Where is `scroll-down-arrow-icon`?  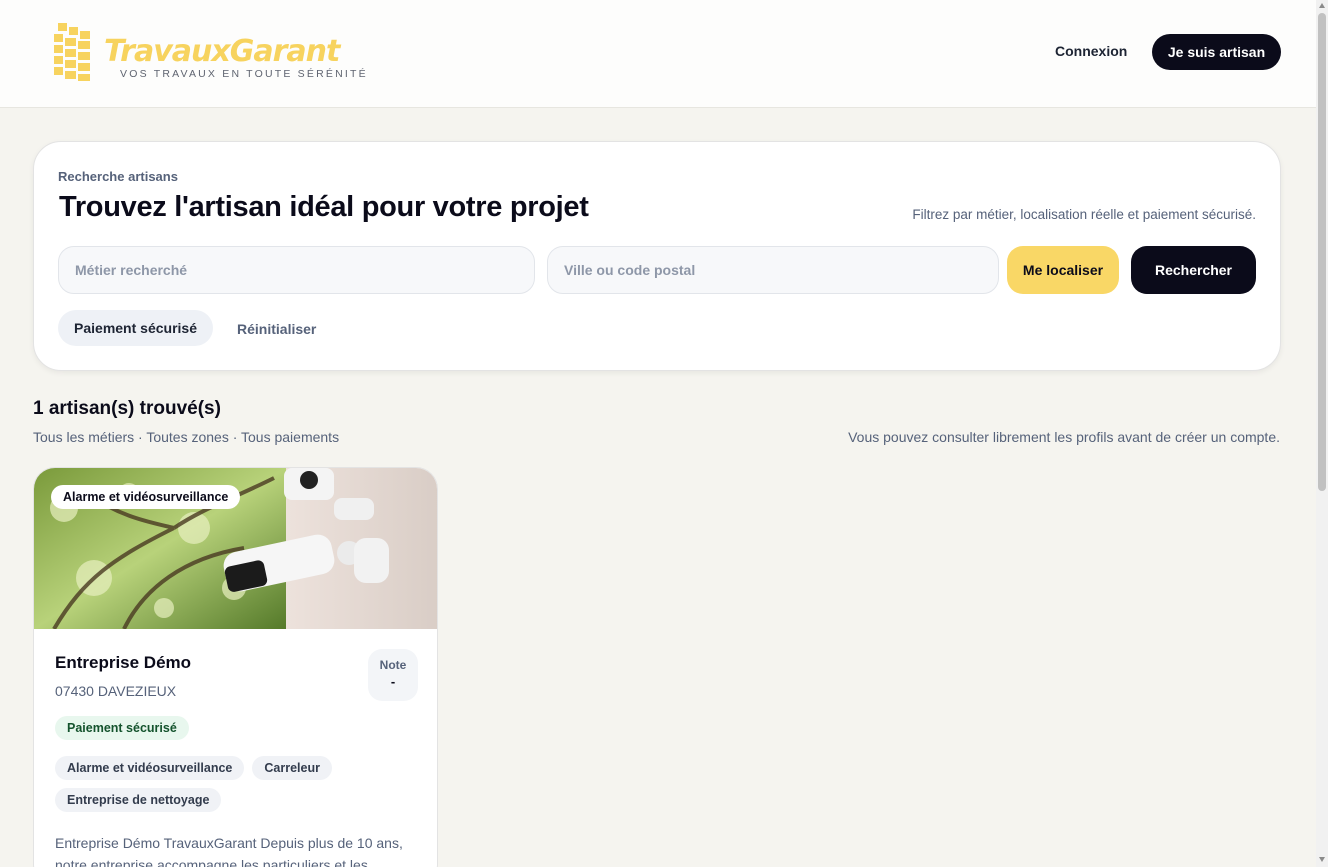 scroll-down-arrow-icon is located at coordinates (1322, 859).